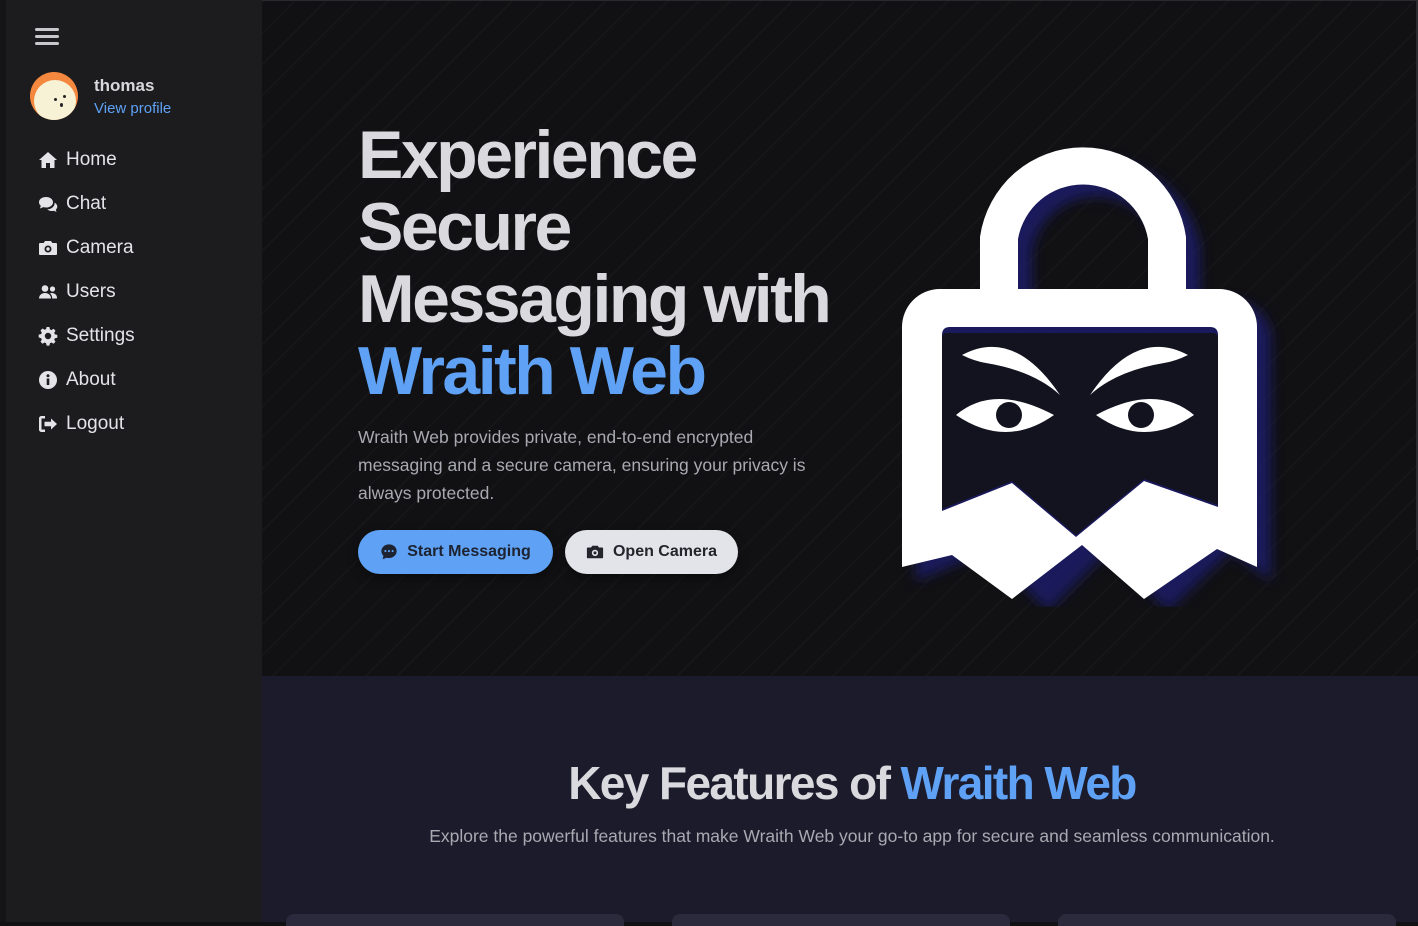 The width and height of the screenshot is (1418, 926). Describe the element at coordinates (52, 292) in the screenshot. I see `users-icon` at that location.